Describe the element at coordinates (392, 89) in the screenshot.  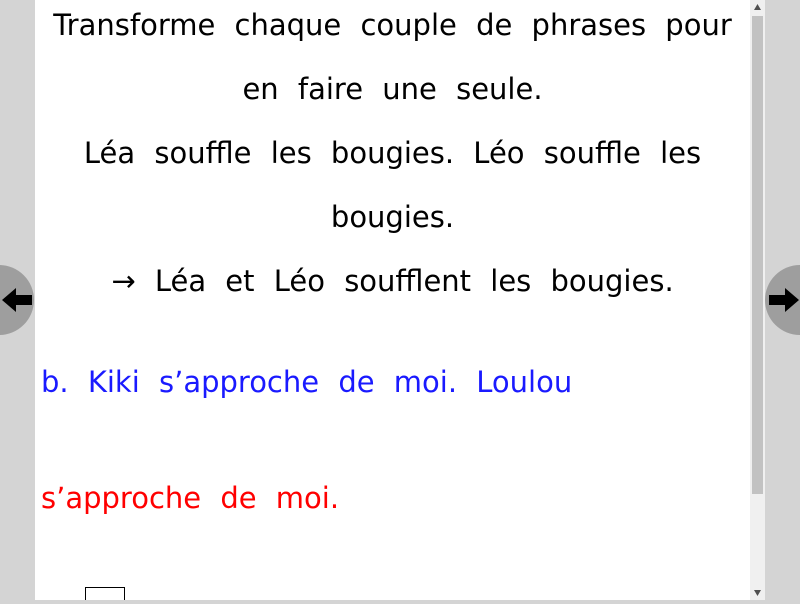
I see `instruction-line-2: en faire une seule.` at that location.